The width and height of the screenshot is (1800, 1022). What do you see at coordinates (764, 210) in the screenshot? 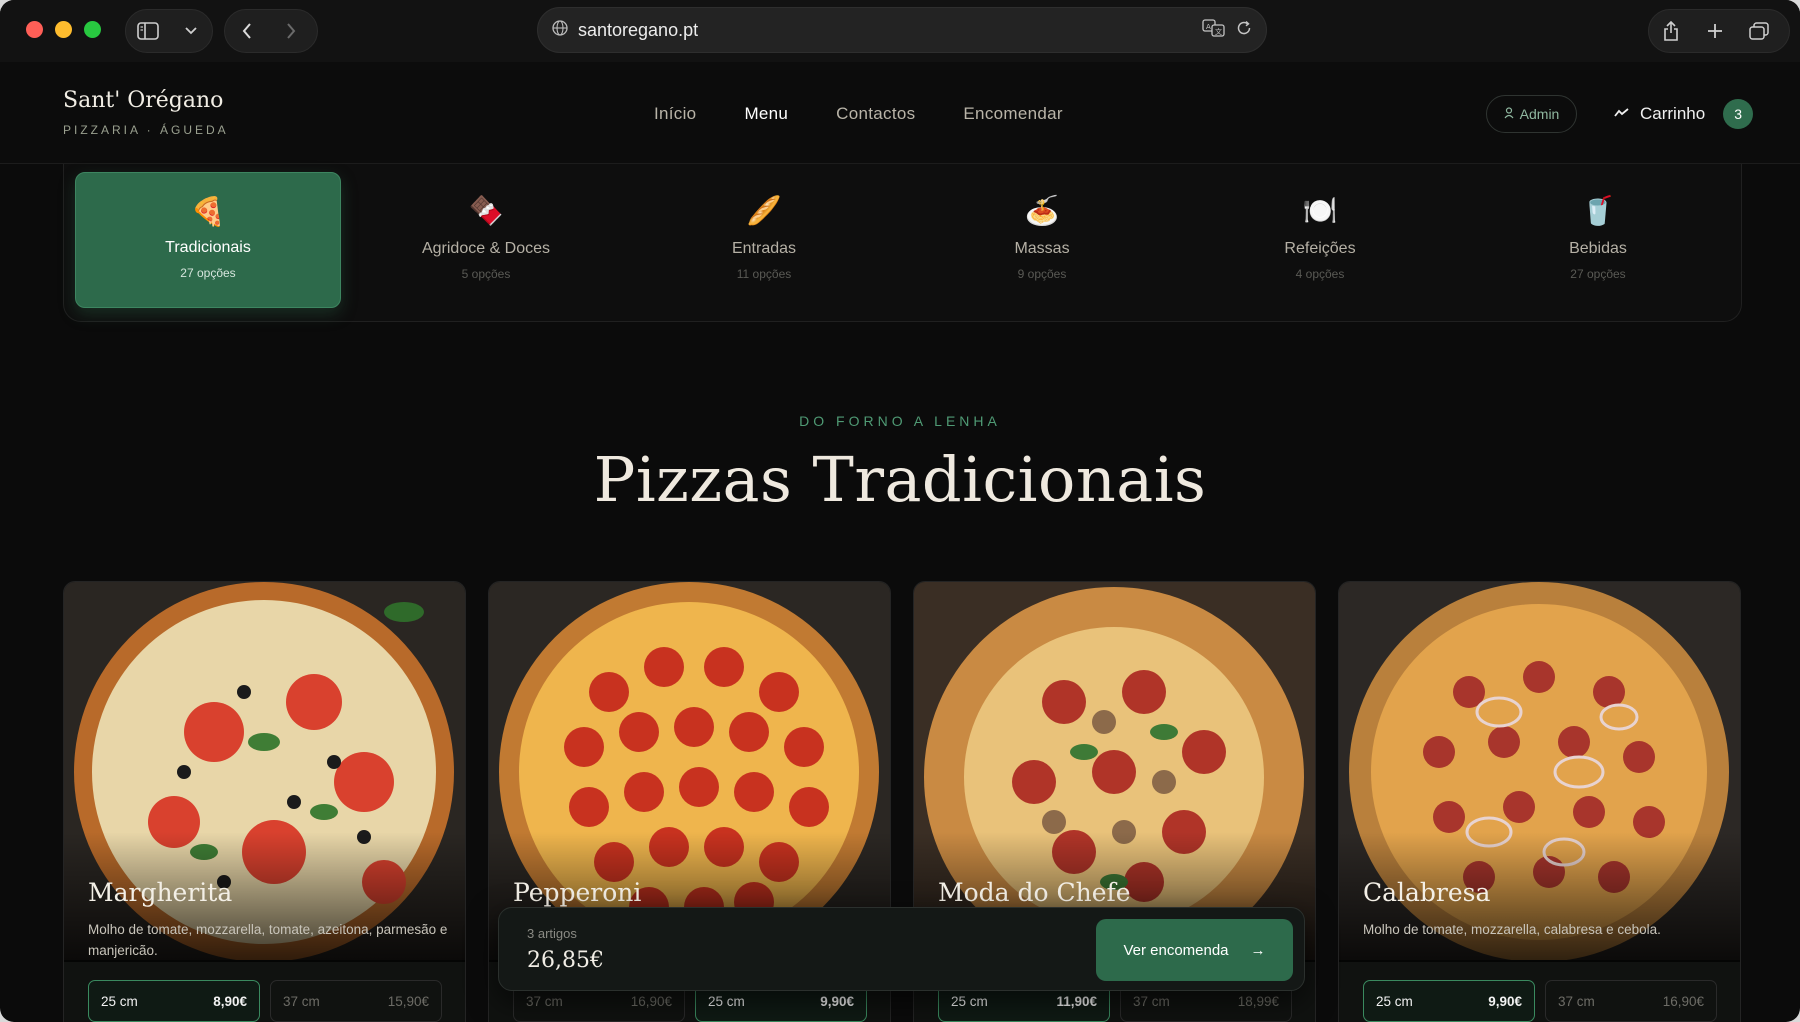
I see `bread-icon: 🥖` at bounding box center [764, 210].